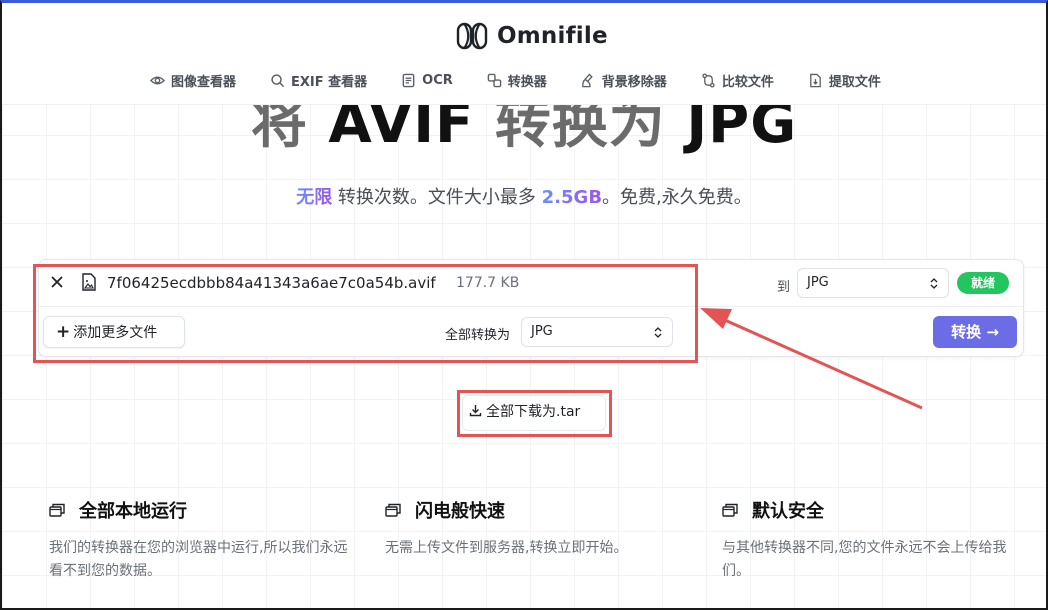 This screenshot has height=610, width=1048. I want to click on title-part: 转换为, so click(580, 130).